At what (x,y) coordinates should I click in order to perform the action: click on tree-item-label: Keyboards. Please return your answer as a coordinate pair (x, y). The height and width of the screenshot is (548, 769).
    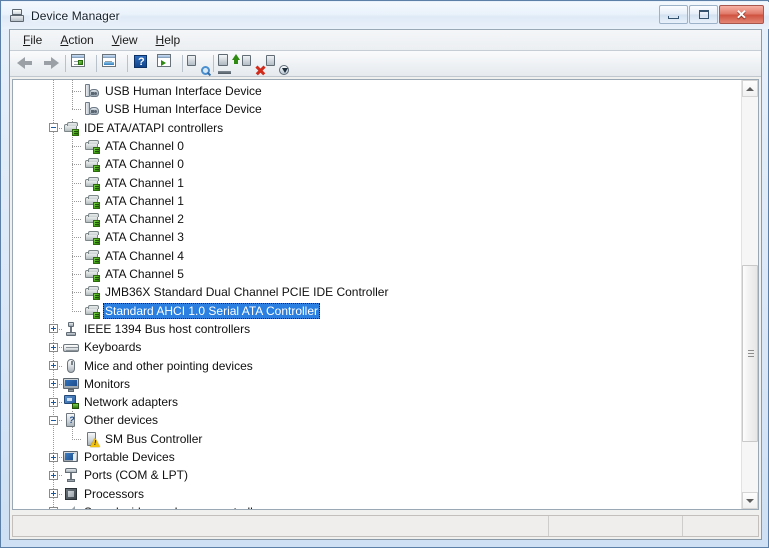
    Looking at the image, I should click on (113, 347).